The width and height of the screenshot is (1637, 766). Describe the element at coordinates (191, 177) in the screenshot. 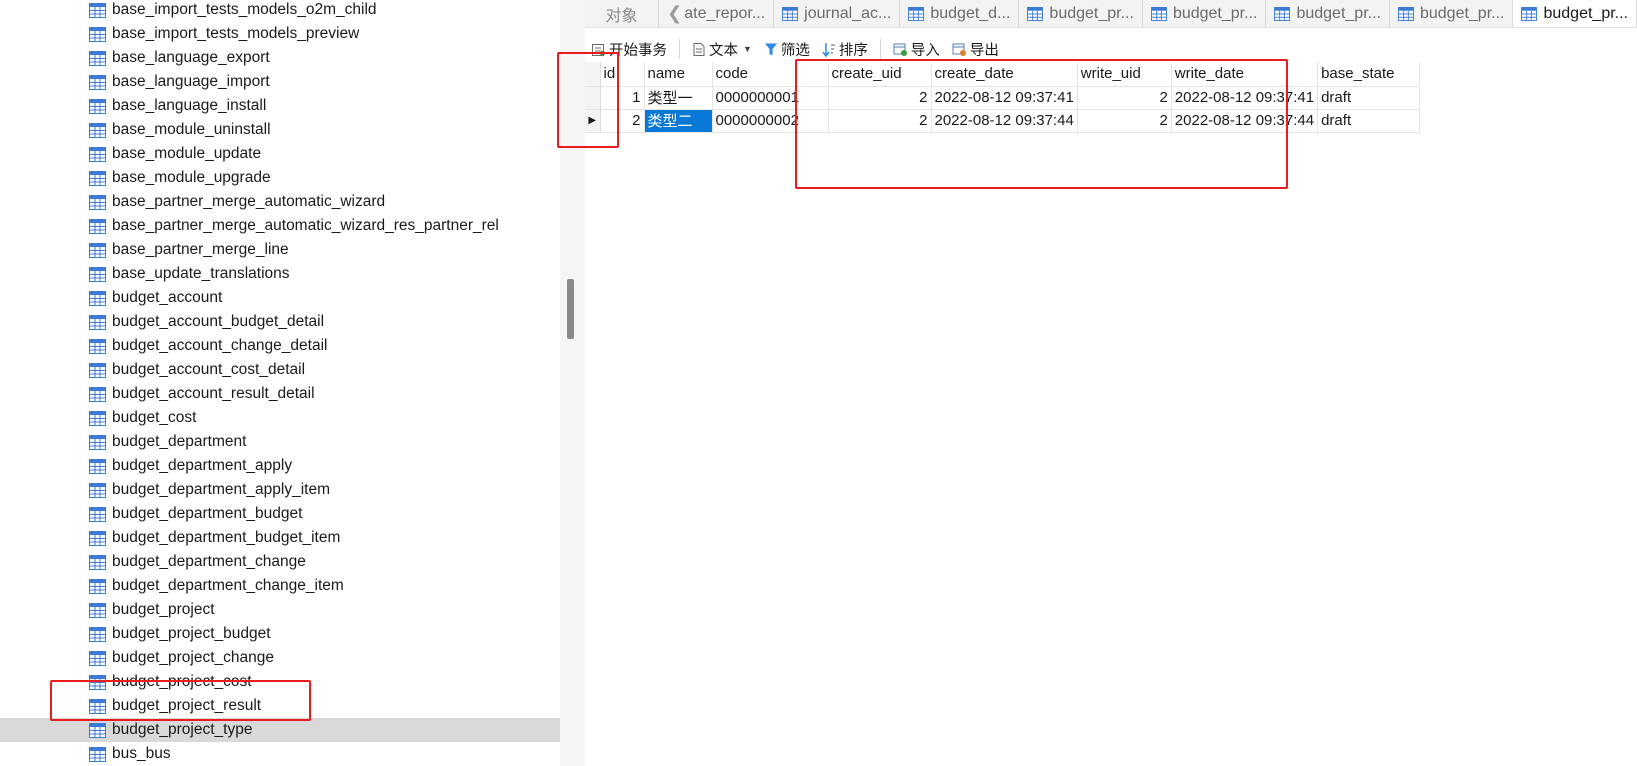

I see `tree-item-label: base_module_upgrade` at that location.